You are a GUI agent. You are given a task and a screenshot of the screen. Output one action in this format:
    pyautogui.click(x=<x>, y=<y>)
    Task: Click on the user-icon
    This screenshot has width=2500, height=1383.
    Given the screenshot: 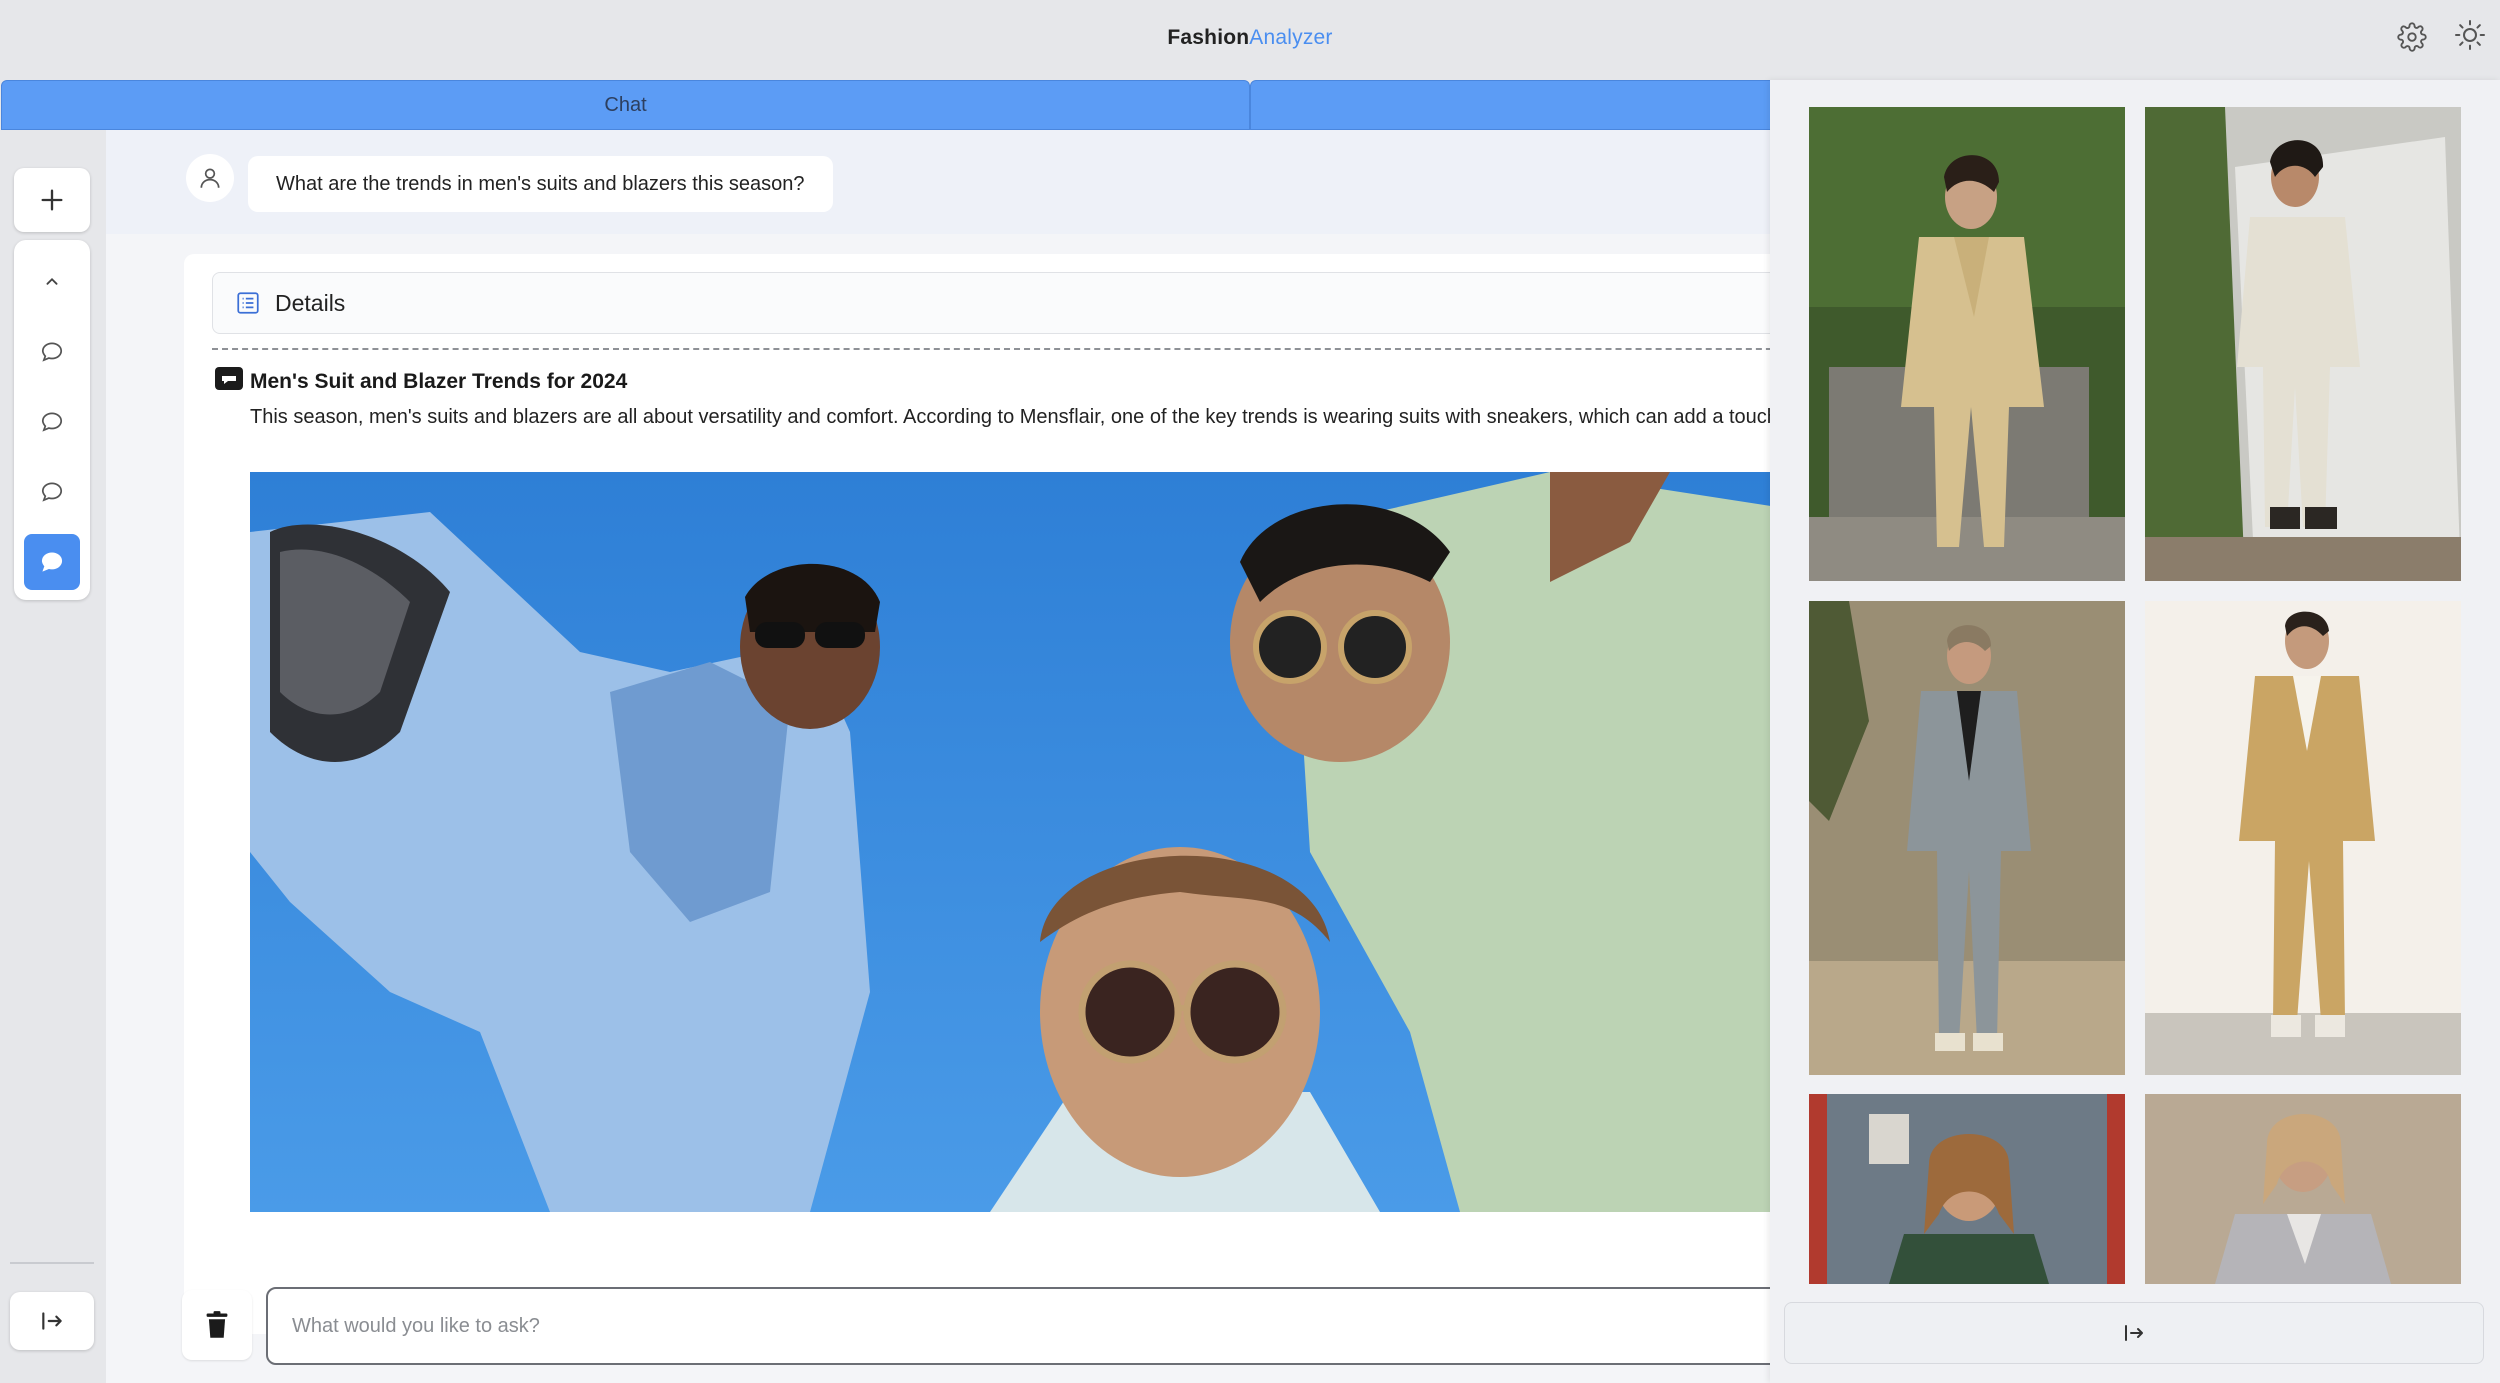 What is the action you would take?
    pyautogui.click(x=210, y=178)
    